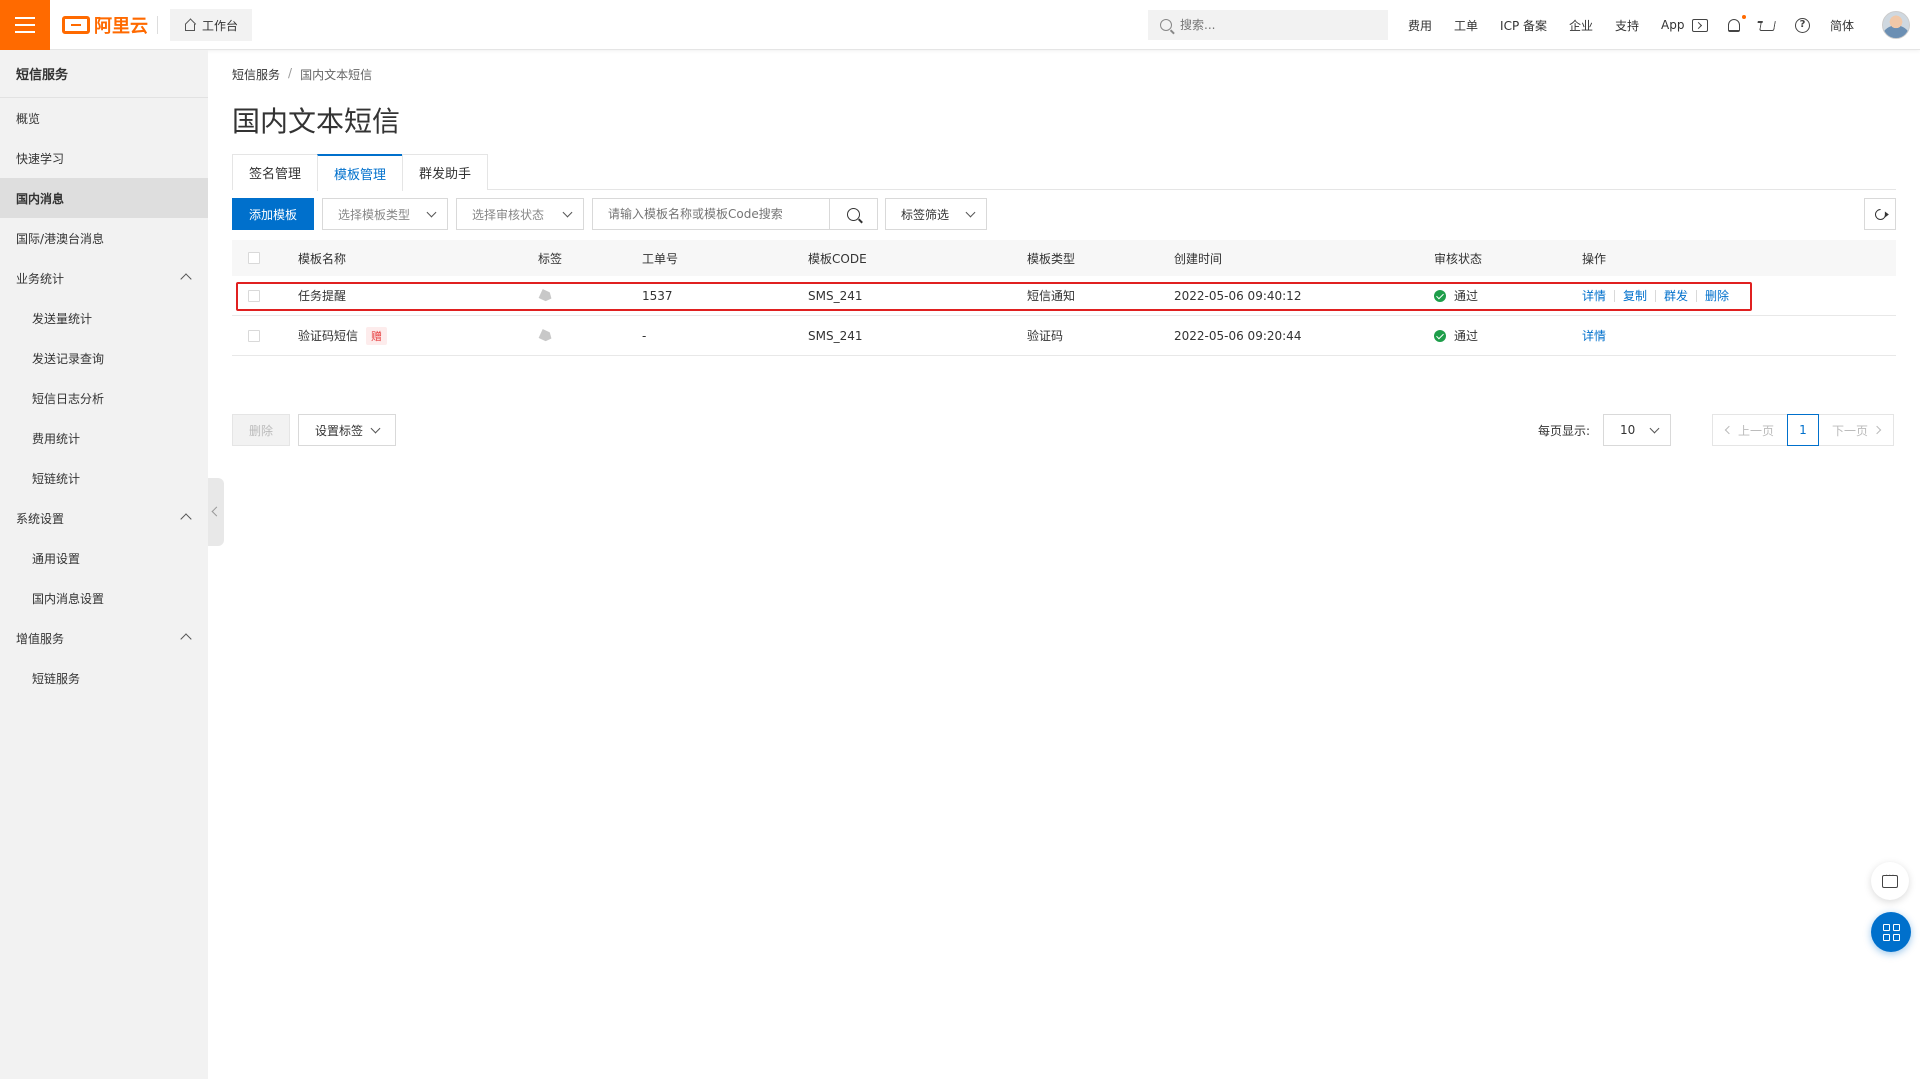 The height and width of the screenshot is (1079, 1920). I want to click on cell-tag, so click(546, 335).